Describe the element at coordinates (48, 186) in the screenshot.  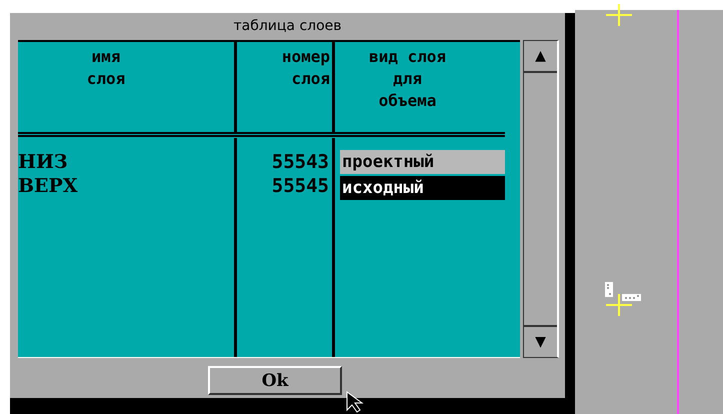
I see `table-cell-text: ВЕРХ` at that location.